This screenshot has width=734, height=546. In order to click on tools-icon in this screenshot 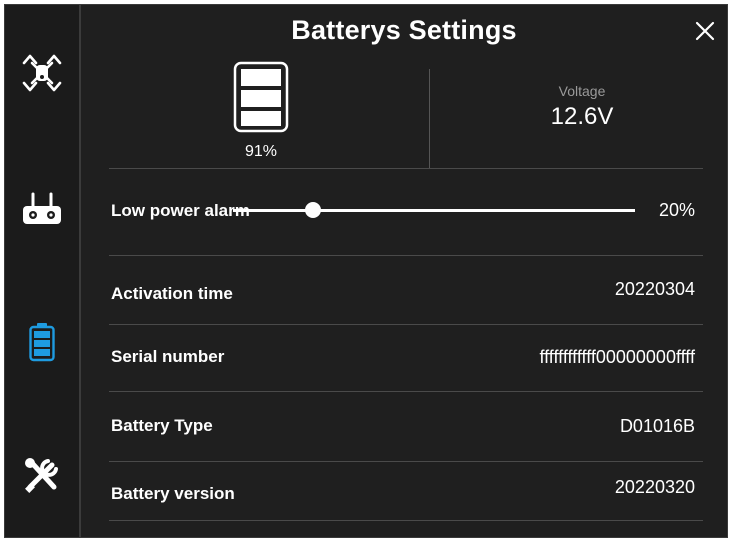, I will do `click(41, 475)`.